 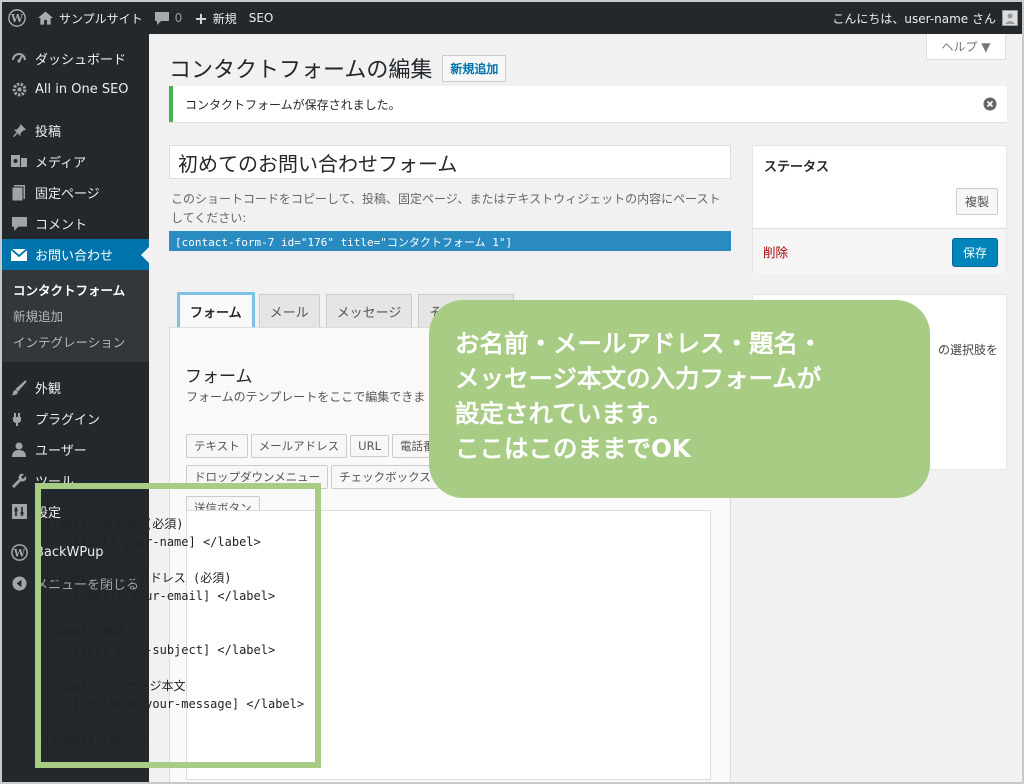 I want to click on sidebar-item-appearance: 外観, so click(x=75, y=387).